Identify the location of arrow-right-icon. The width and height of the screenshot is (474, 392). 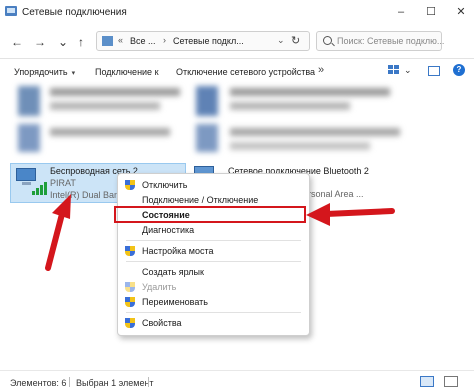
(350, 214).